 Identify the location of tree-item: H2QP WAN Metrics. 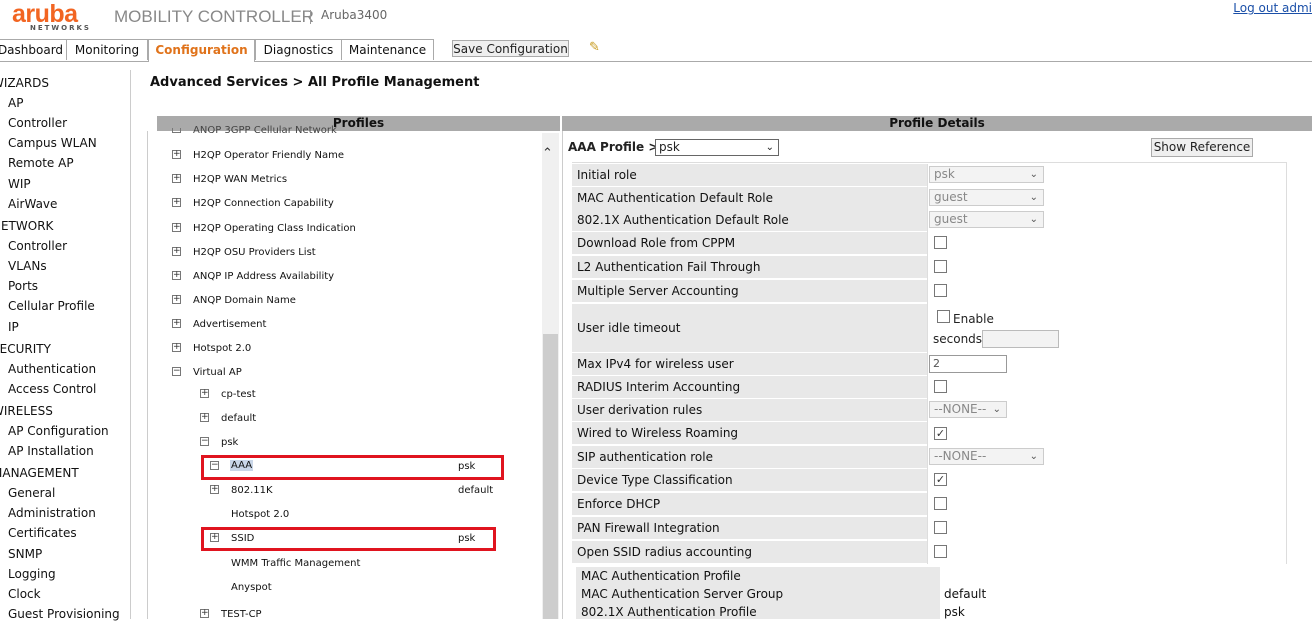
(240, 179).